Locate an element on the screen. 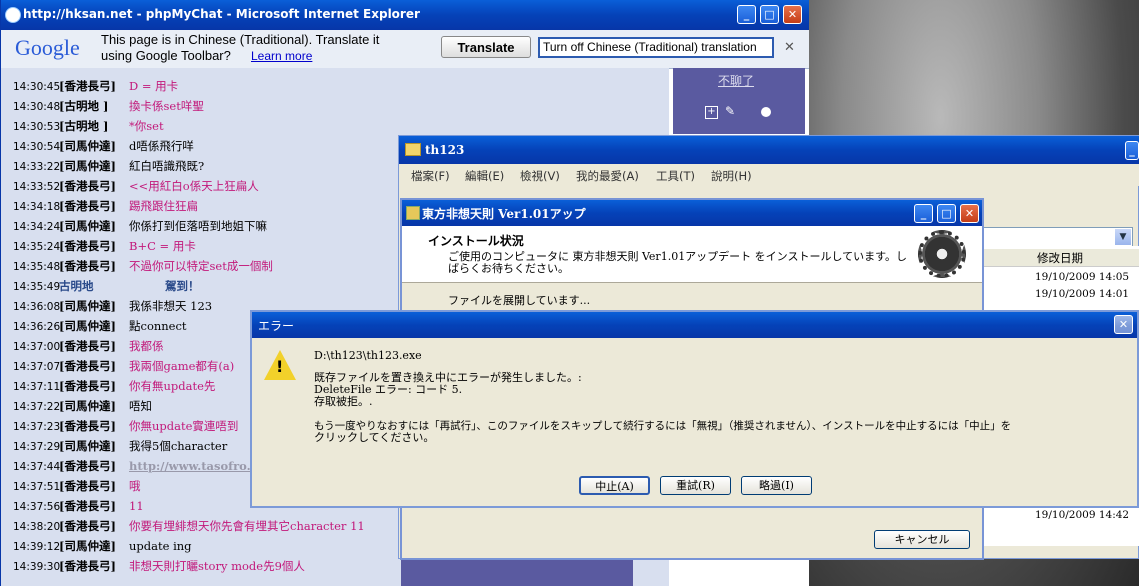  status-dot-icon is located at coordinates (766, 112).